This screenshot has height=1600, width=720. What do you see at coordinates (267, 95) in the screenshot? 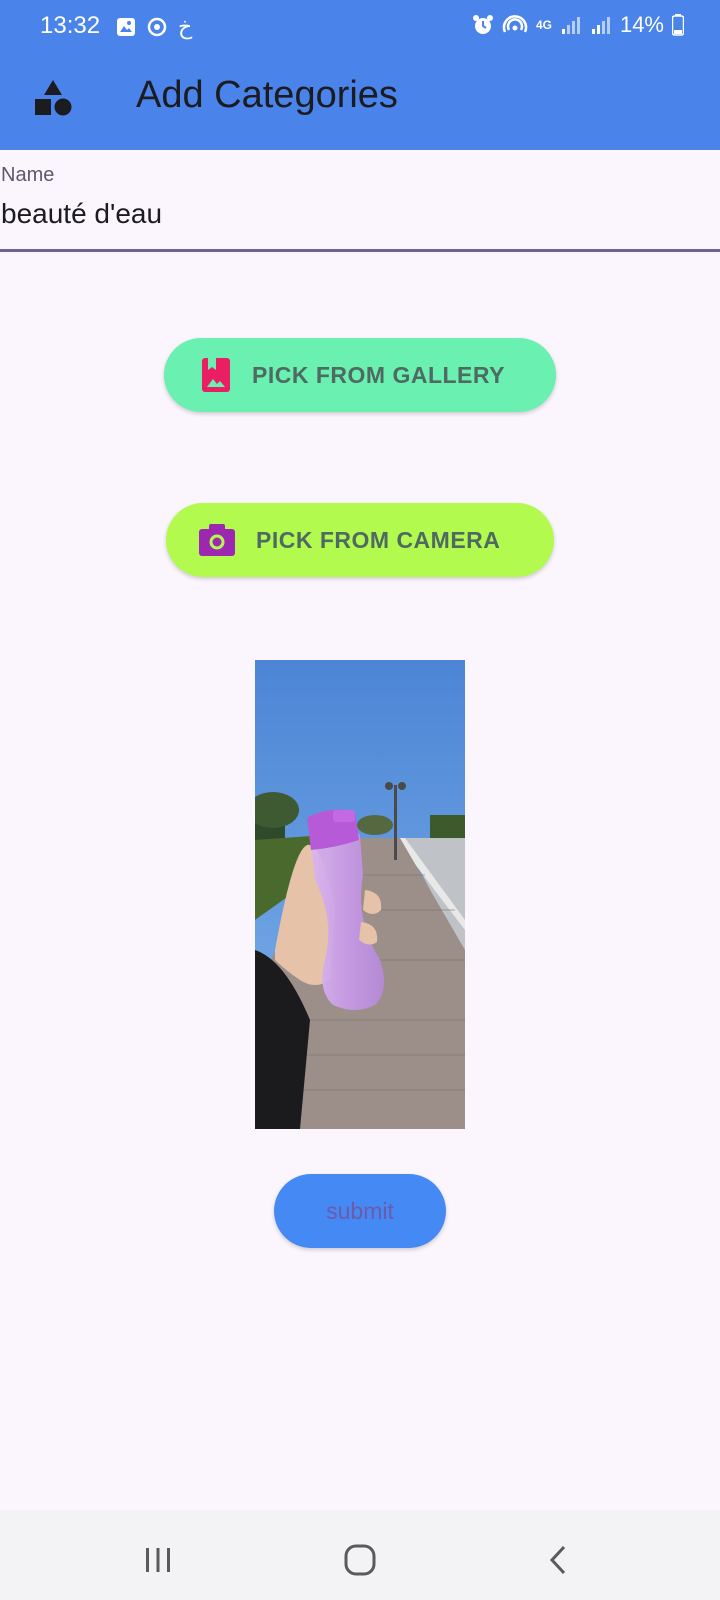
I see `page-title: Add Categories` at bounding box center [267, 95].